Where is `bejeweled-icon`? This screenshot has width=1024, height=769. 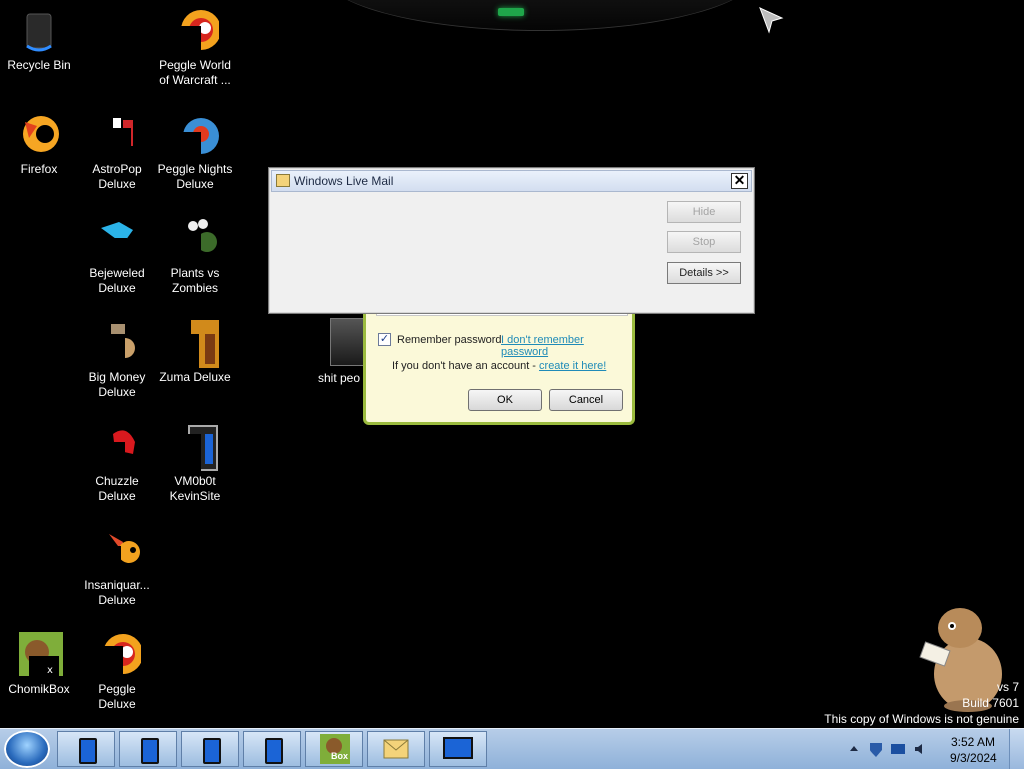
bejeweled-icon is located at coordinates (117, 240).